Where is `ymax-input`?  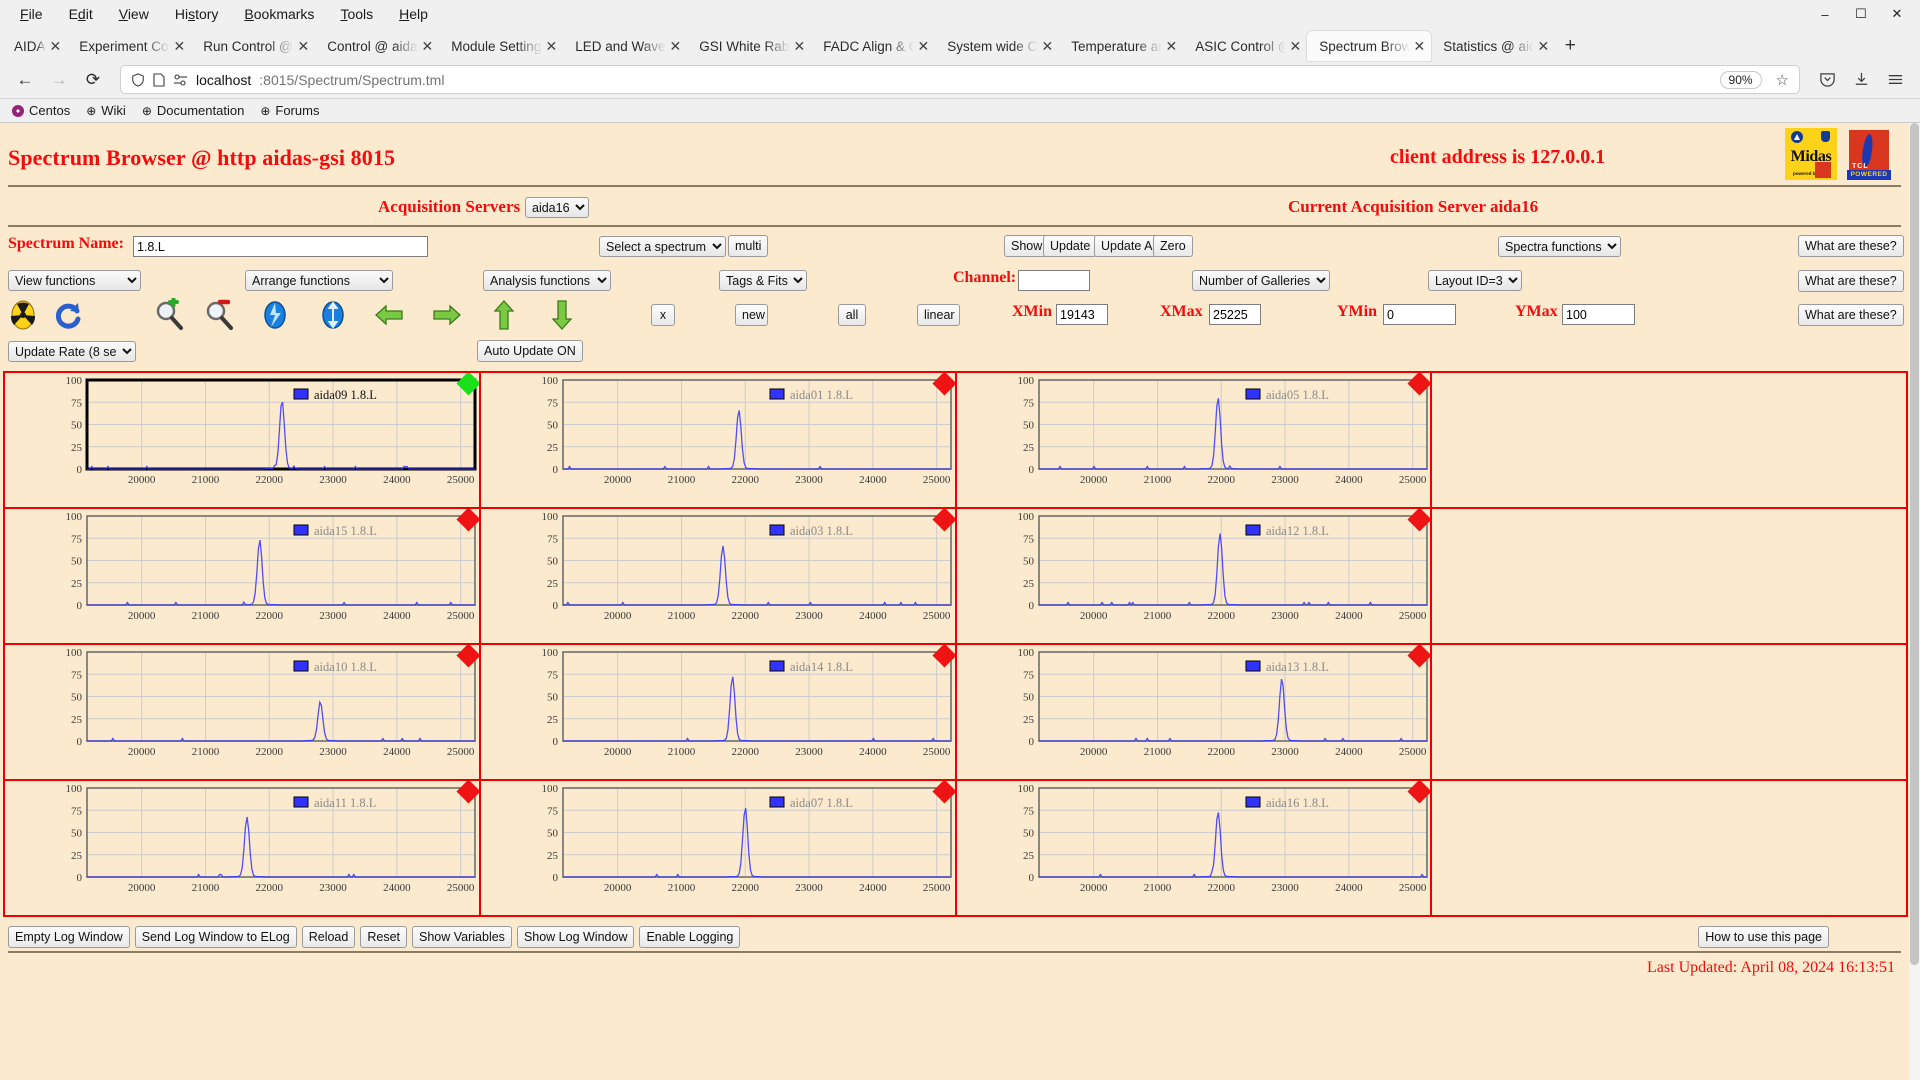
ymax-input is located at coordinates (1598, 314).